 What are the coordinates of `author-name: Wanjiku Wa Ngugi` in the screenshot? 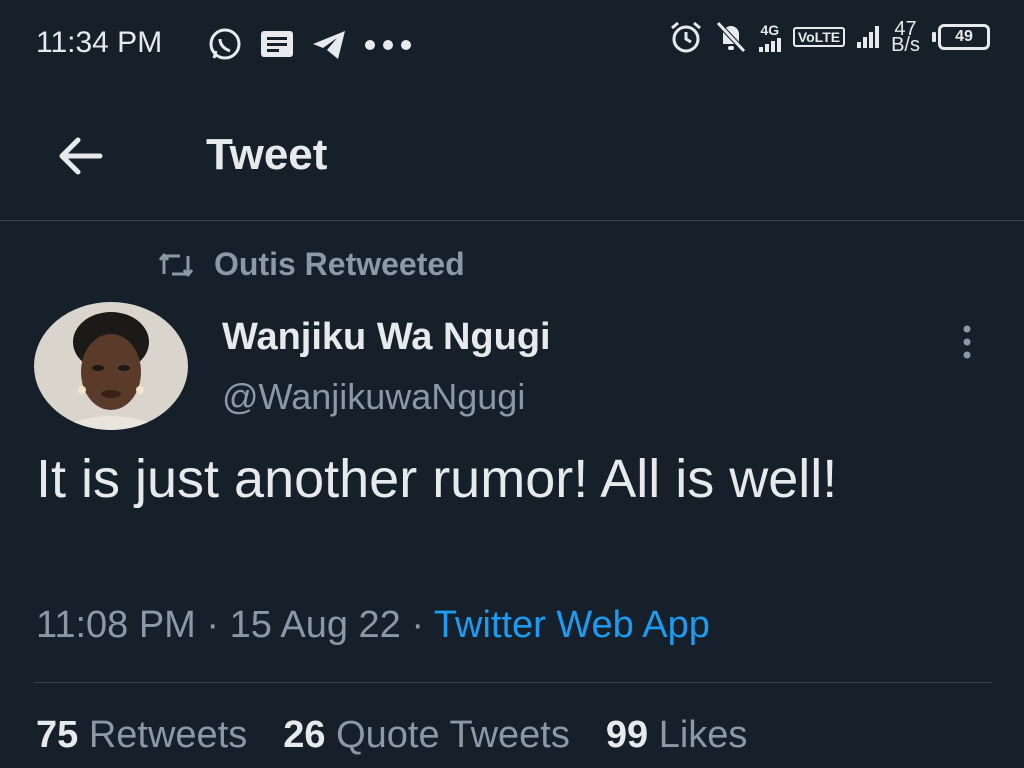 It's located at (386, 337).